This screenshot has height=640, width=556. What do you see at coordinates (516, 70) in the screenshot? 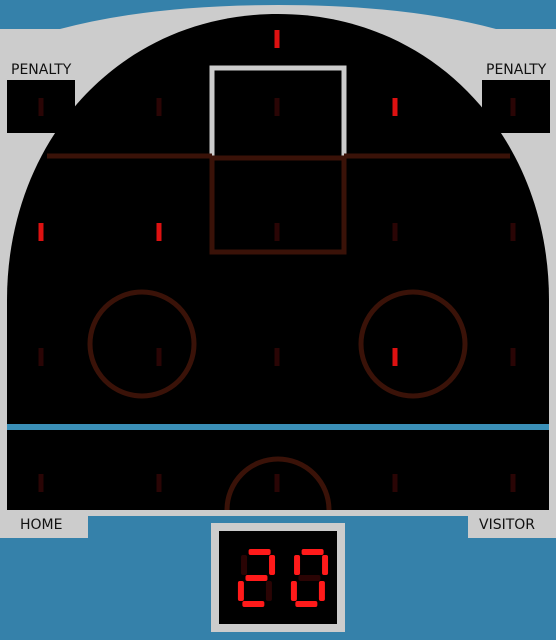
I see `penalty-label-right: PENALTY` at bounding box center [516, 70].